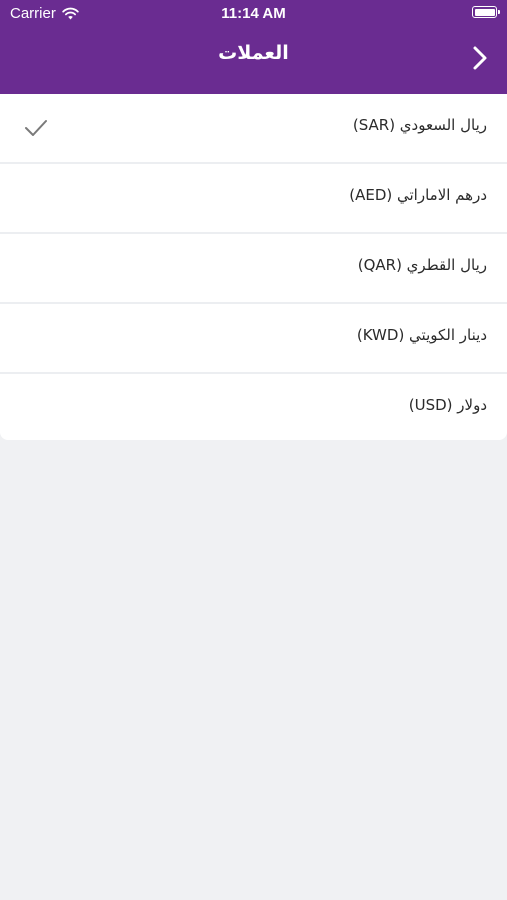  I want to click on status-bar: Carrier 11:14 AM, so click(253, 14).